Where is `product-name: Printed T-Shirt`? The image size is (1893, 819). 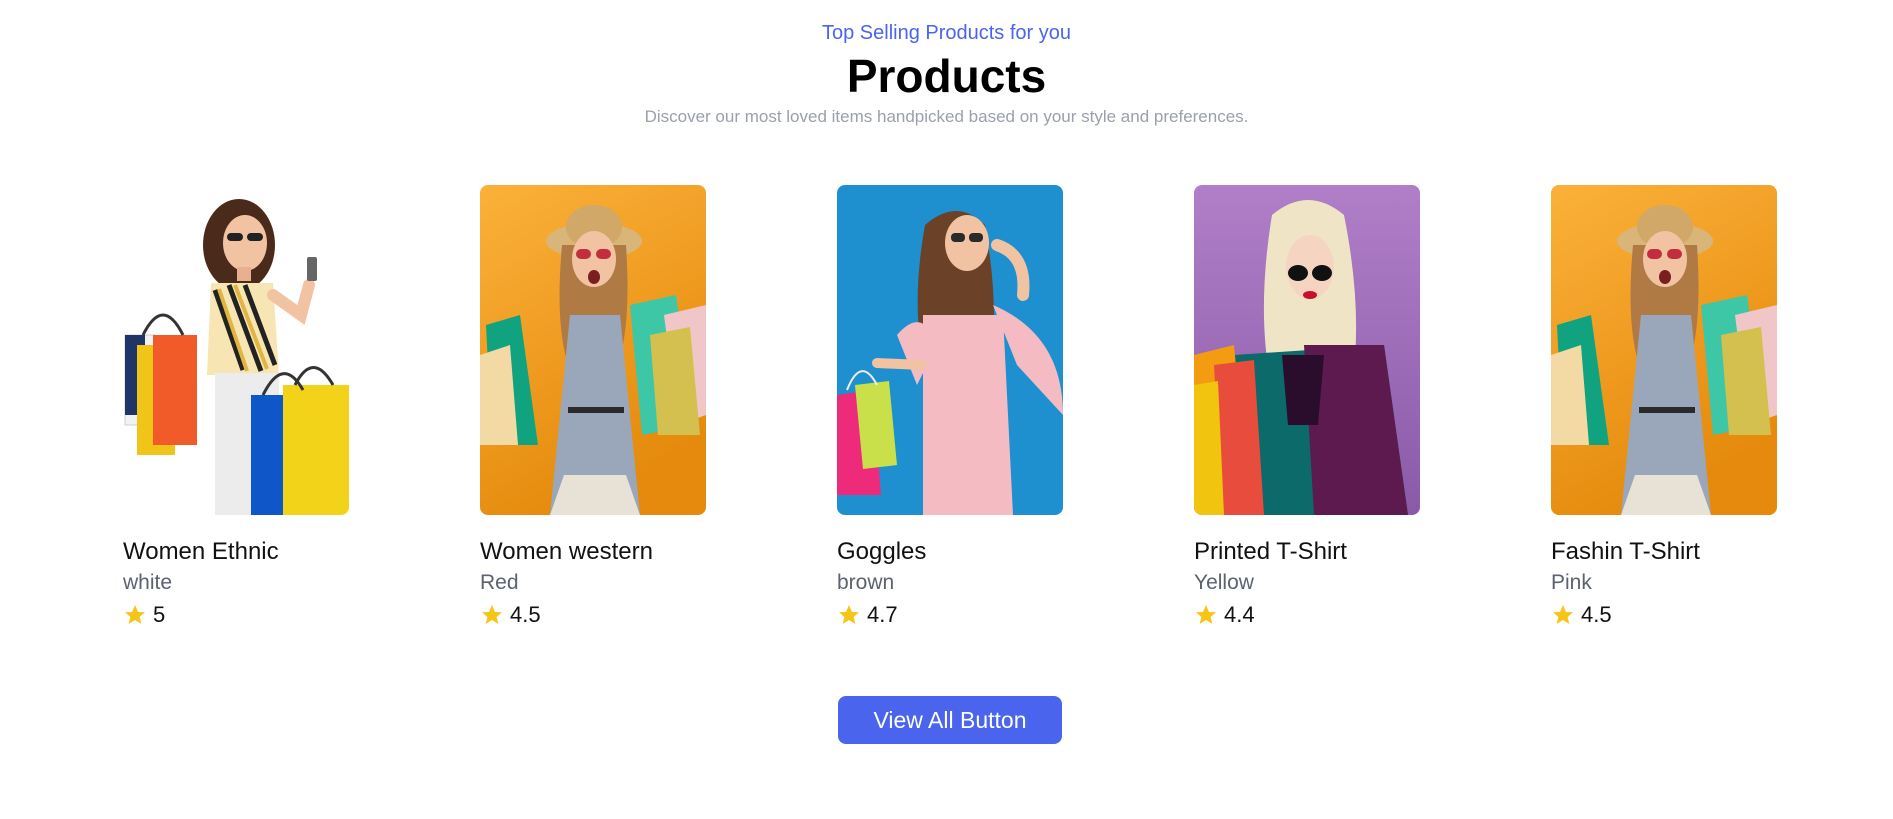 product-name: Printed T-Shirt is located at coordinates (1307, 552).